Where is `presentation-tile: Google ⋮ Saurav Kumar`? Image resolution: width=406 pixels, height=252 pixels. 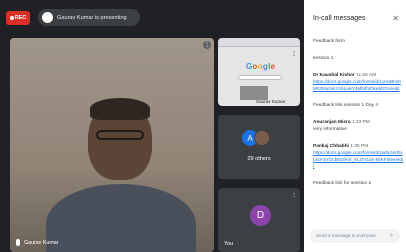
presentation-tile: Google ⋮ Saurav Kumar is located at coordinates (259, 72).